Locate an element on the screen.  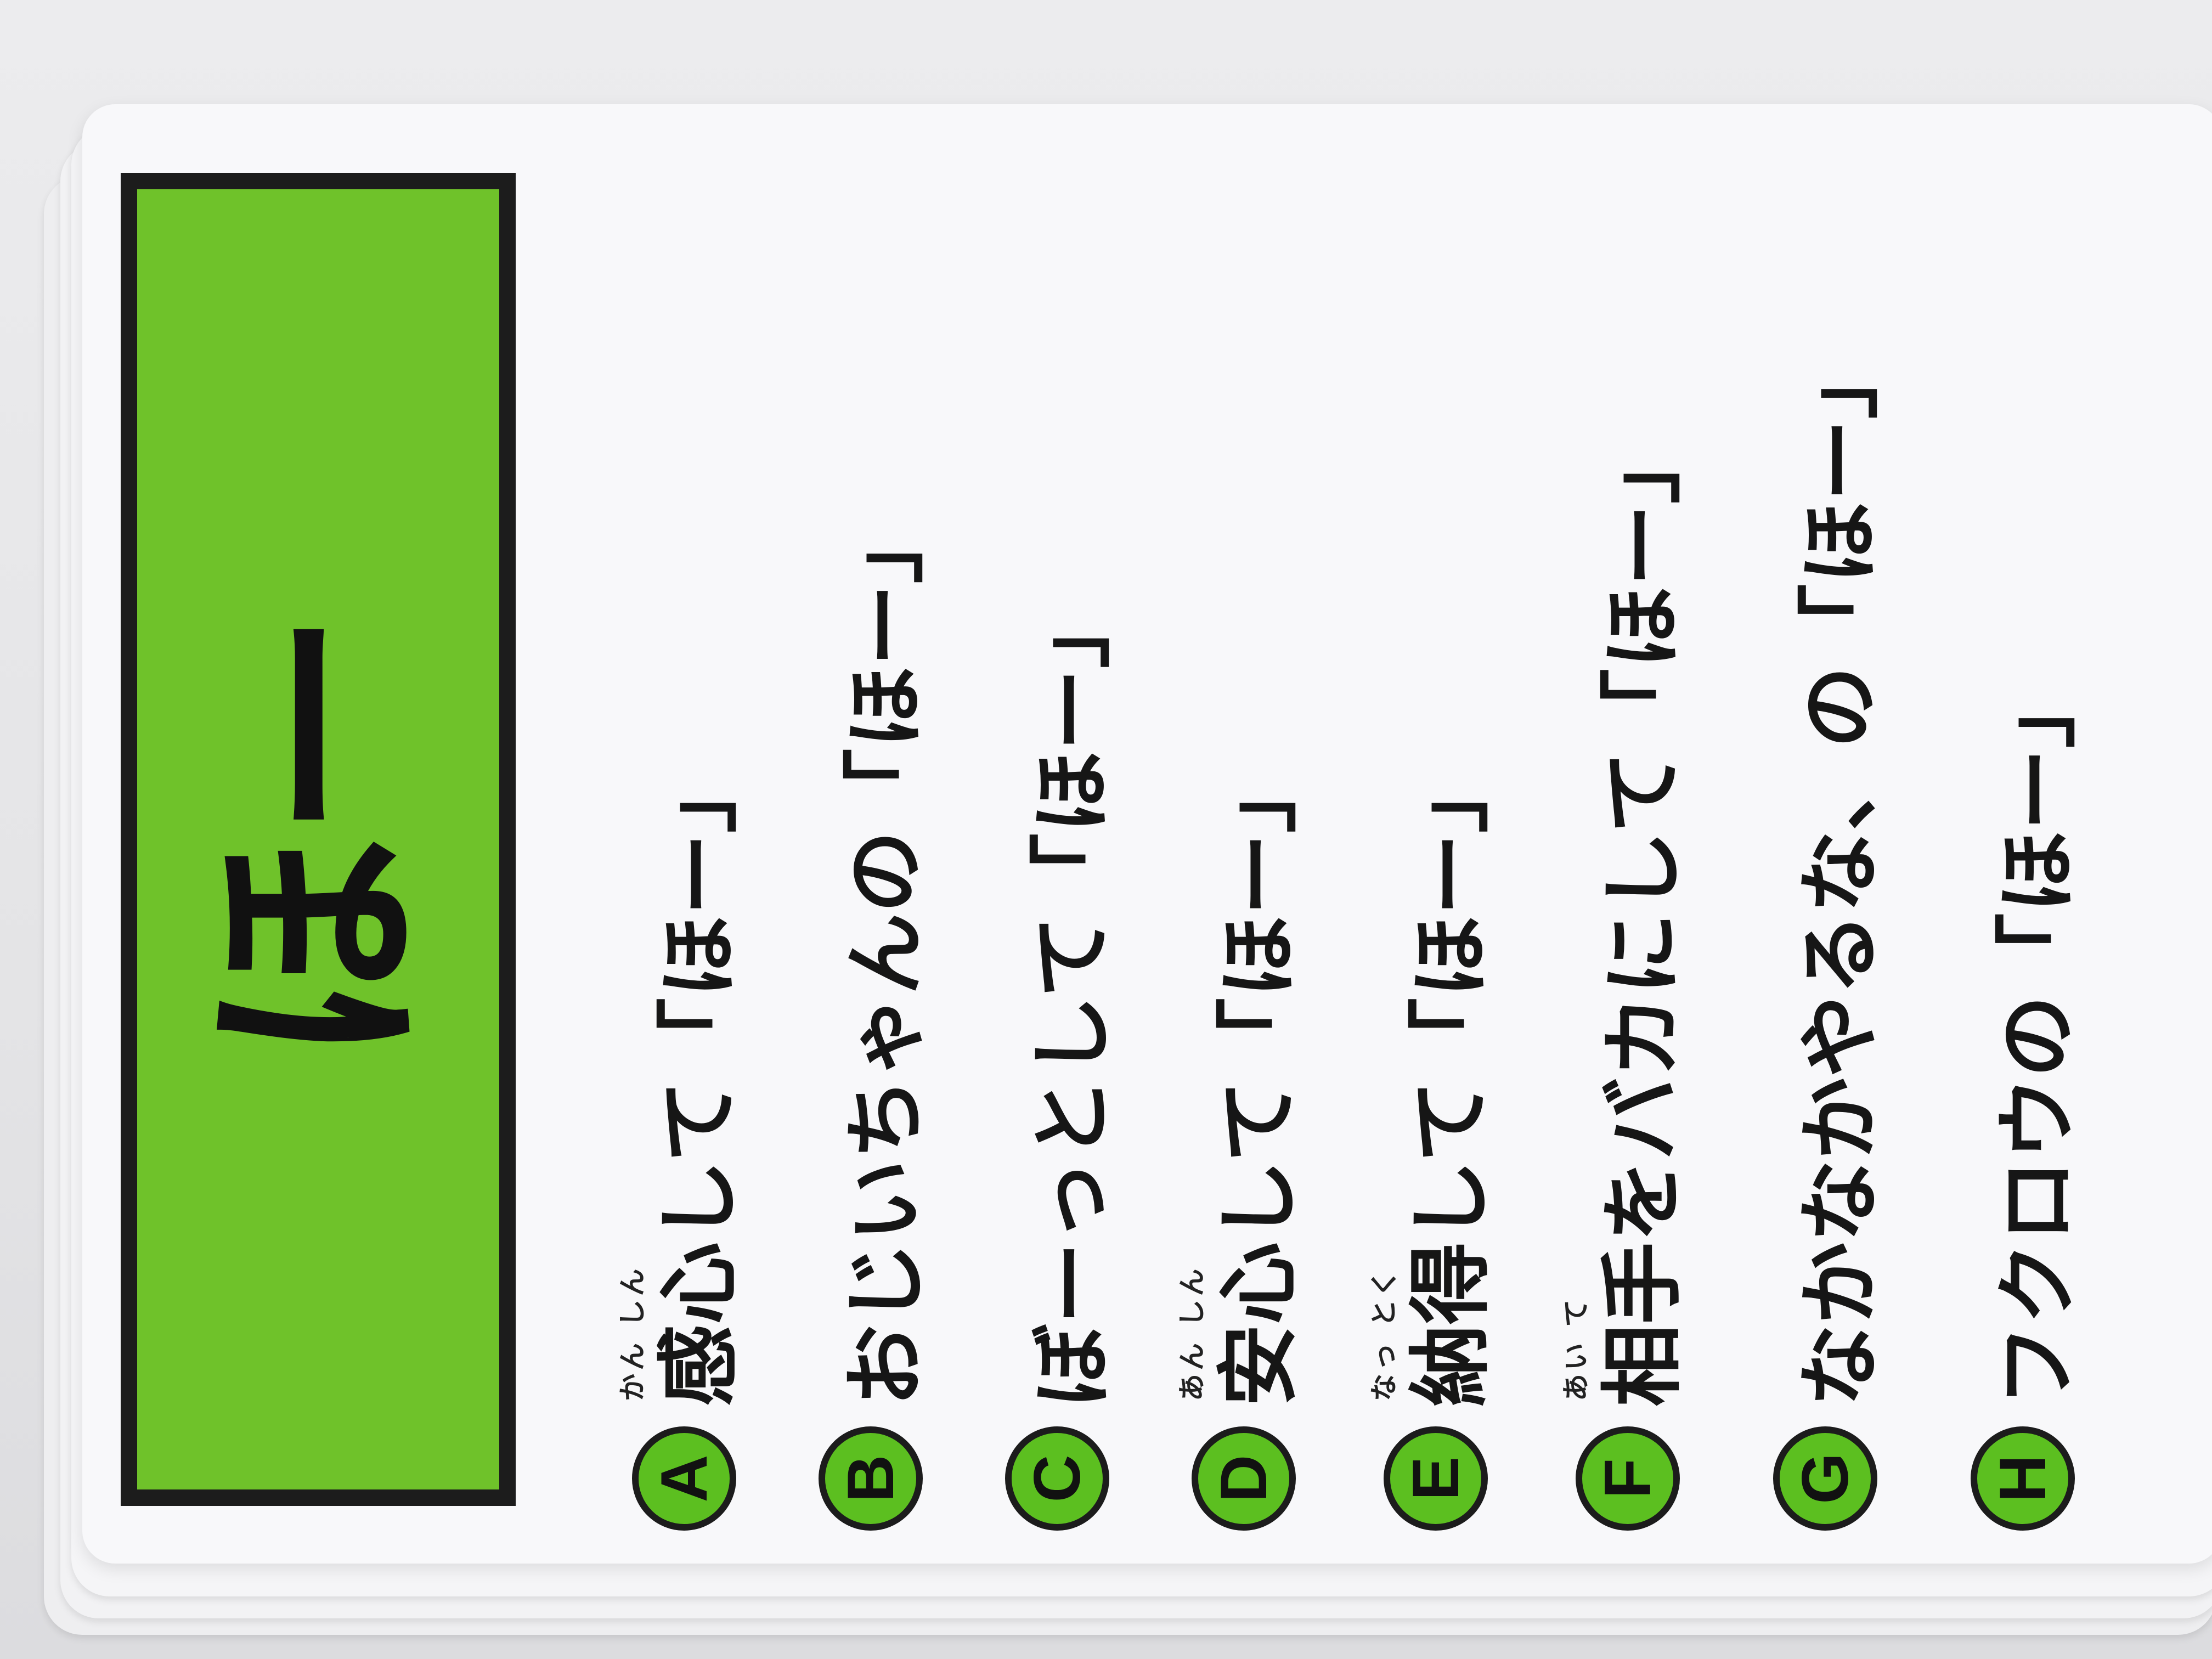
option-letter-badge: E is located at coordinates (1436, 1479).